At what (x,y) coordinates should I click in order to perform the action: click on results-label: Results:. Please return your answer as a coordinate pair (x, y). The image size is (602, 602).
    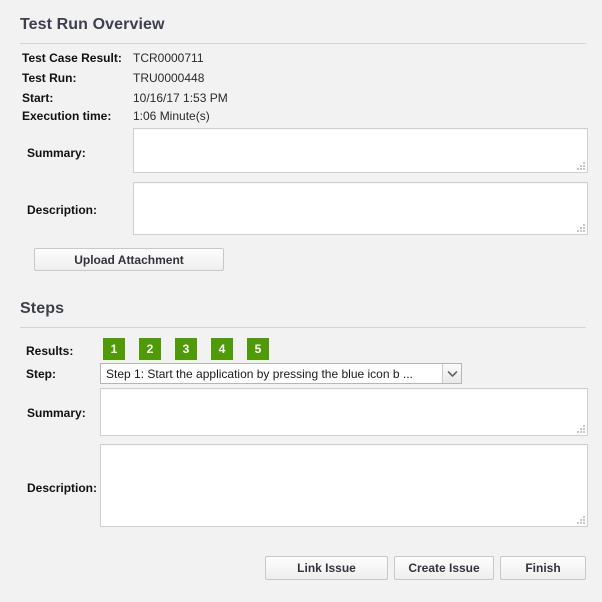
    Looking at the image, I should click on (50, 351).